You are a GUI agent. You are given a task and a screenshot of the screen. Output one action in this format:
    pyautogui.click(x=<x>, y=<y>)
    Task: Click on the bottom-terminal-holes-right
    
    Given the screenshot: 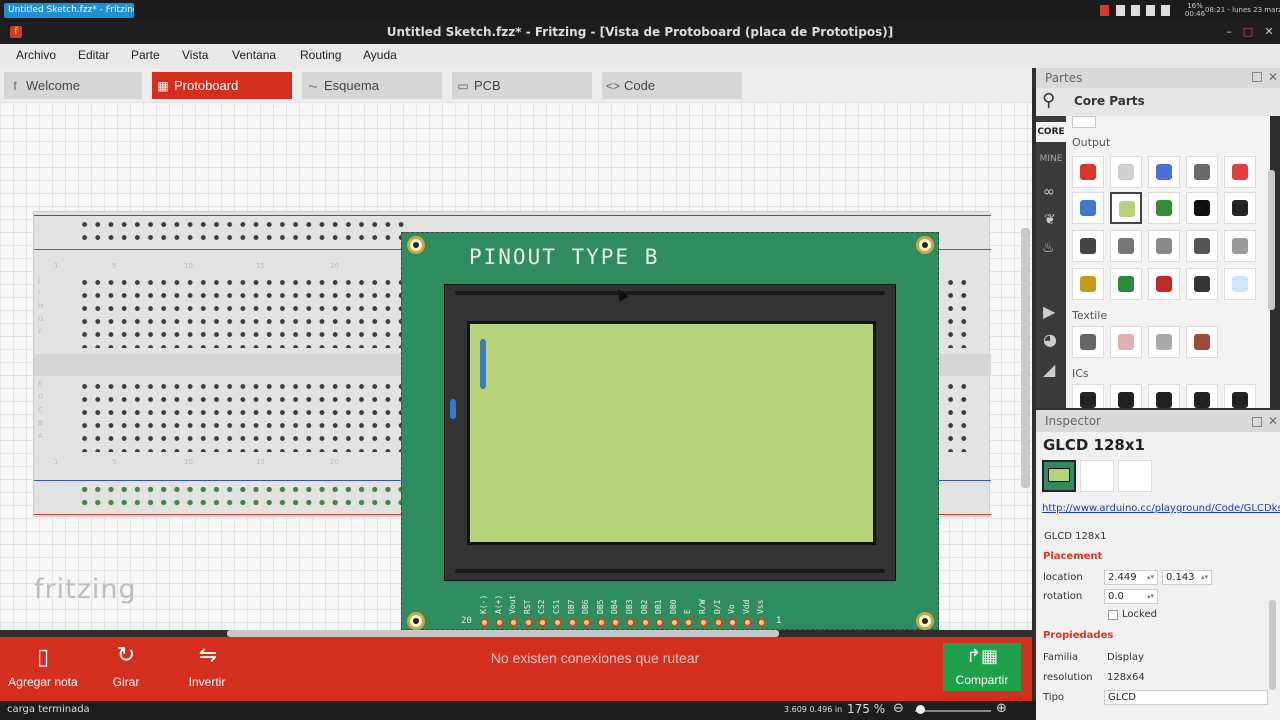 What is the action you would take?
    pyautogui.click(x=958, y=416)
    